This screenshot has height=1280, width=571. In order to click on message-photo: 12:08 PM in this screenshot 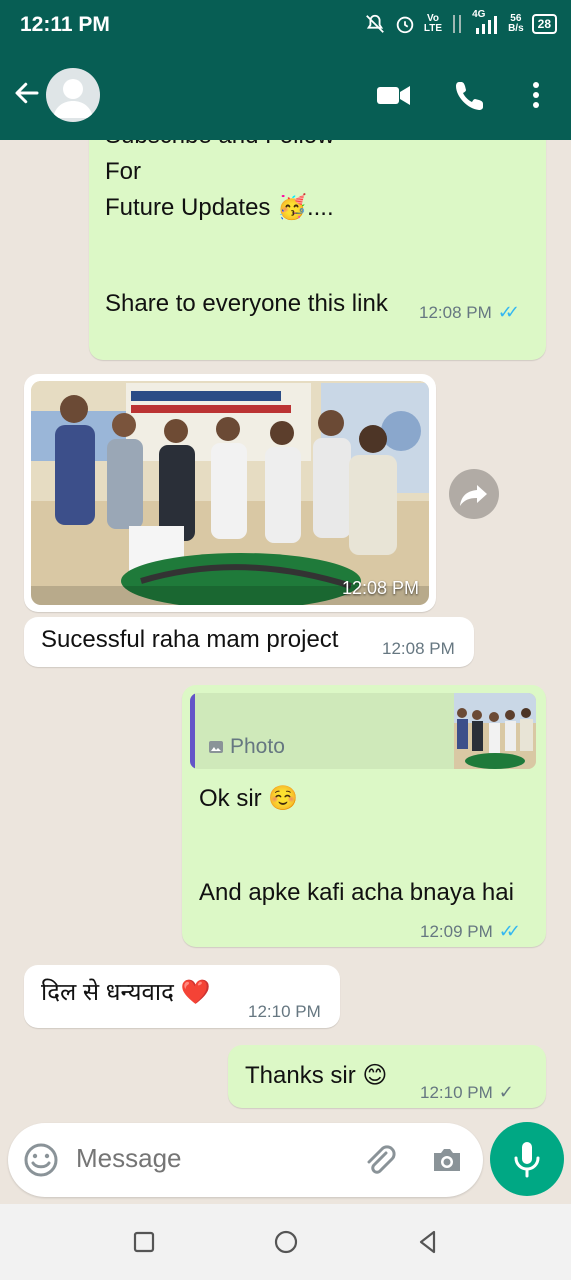, I will do `click(230, 493)`.